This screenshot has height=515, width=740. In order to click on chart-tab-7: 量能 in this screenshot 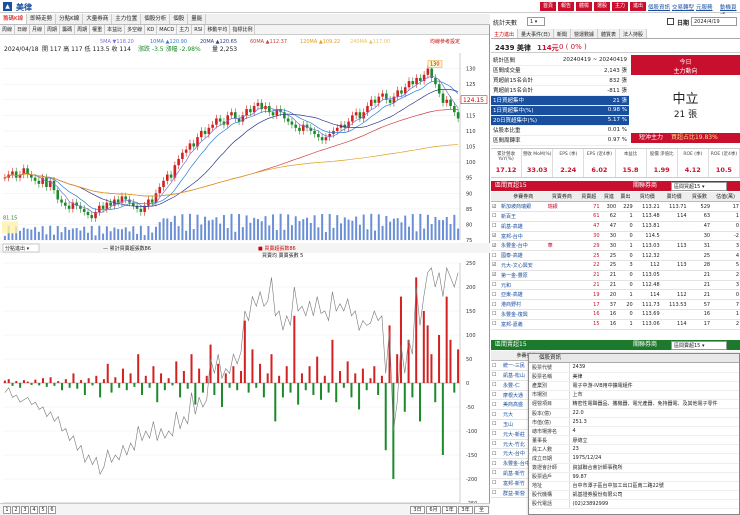, I will do `click(197, 19)`.